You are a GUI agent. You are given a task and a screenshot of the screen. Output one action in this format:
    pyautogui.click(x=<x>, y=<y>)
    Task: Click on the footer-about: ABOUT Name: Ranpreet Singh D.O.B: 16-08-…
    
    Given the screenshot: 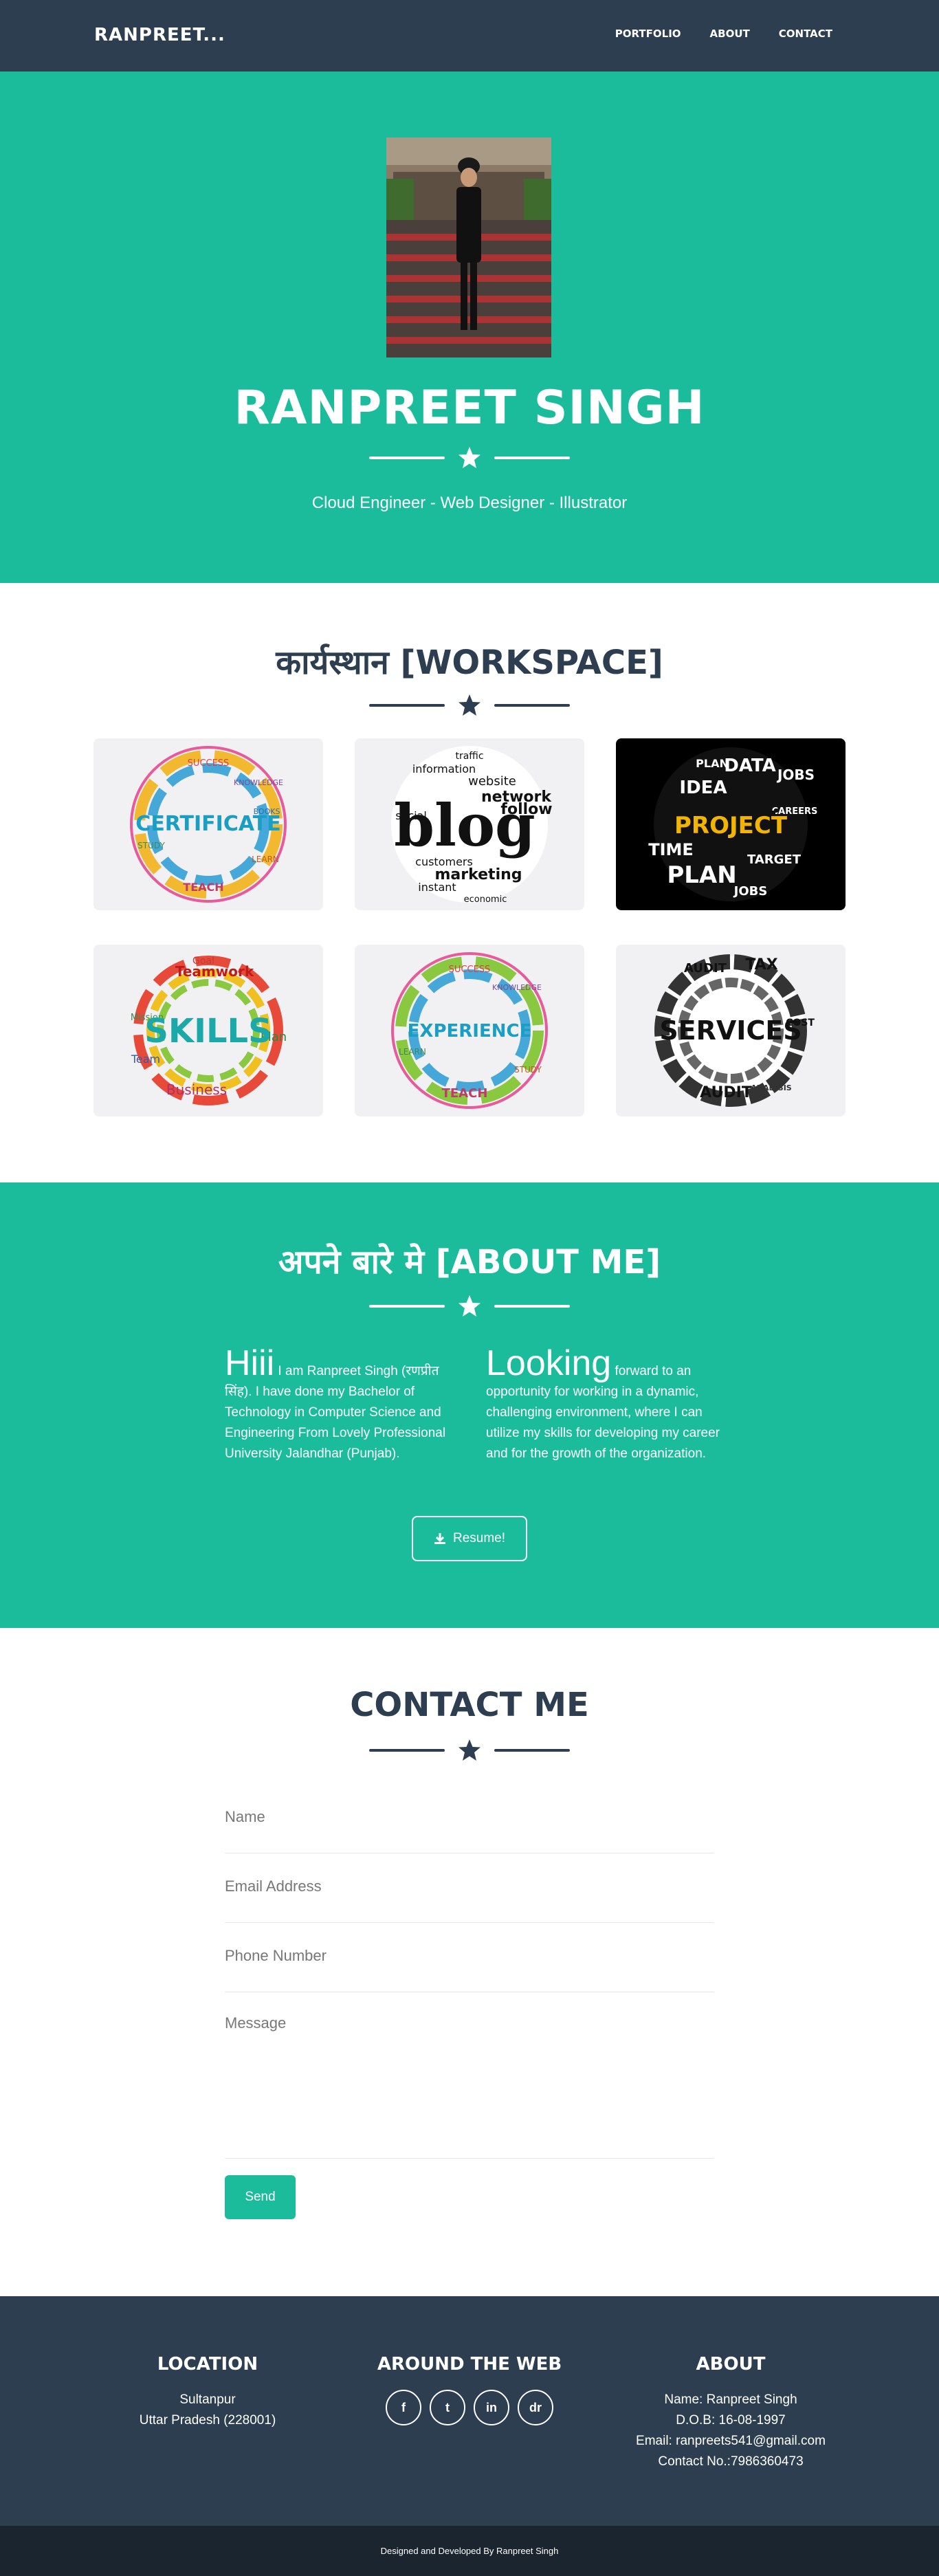 What is the action you would take?
    pyautogui.click(x=731, y=2413)
    